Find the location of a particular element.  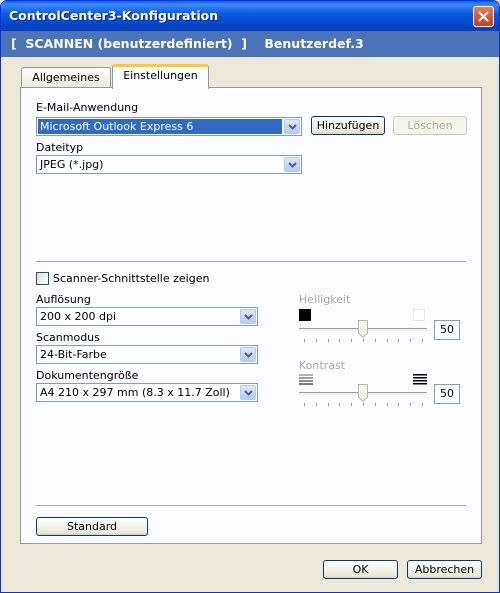

contrast-value: 50 is located at coordinates (447, 394).